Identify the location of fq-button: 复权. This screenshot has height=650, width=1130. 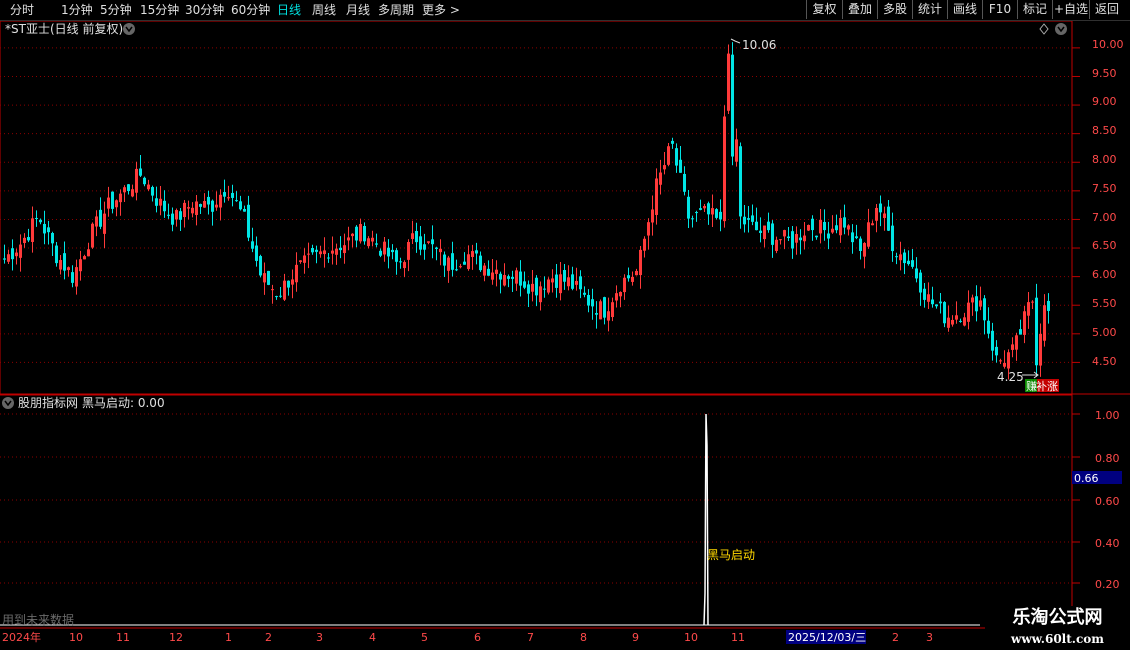
(824, 9).